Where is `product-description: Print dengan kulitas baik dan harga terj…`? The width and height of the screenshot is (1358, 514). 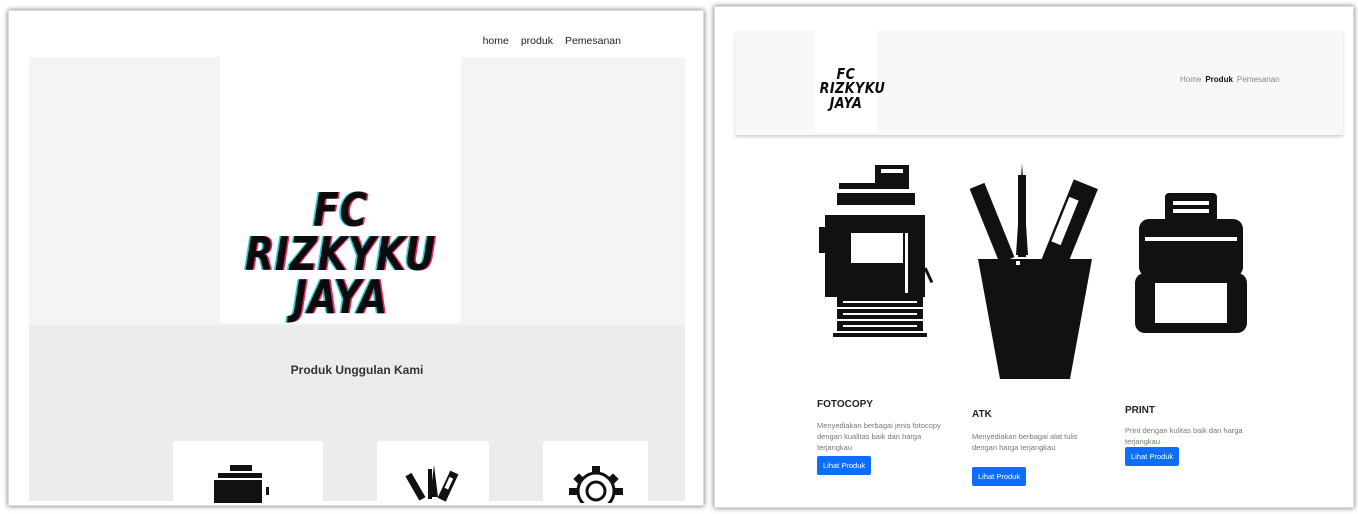
product-description: Print dengan kulitas baik dan harga terj… is located at coordinates (1184, 436).